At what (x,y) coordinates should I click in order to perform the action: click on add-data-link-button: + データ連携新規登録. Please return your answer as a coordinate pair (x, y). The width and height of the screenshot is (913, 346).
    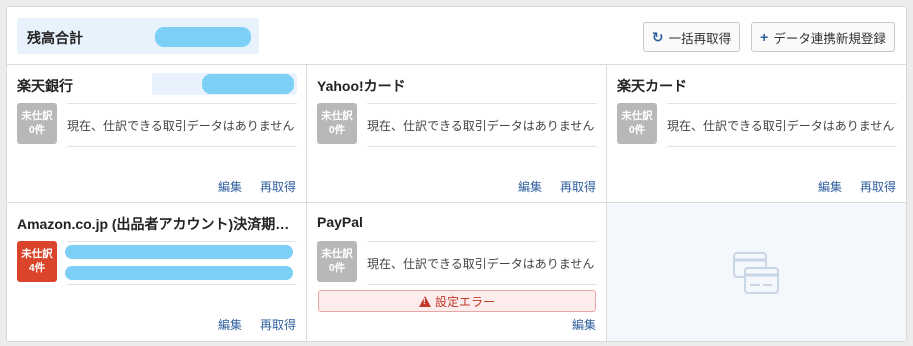
    Looking at the image, I should click on (823, 37).